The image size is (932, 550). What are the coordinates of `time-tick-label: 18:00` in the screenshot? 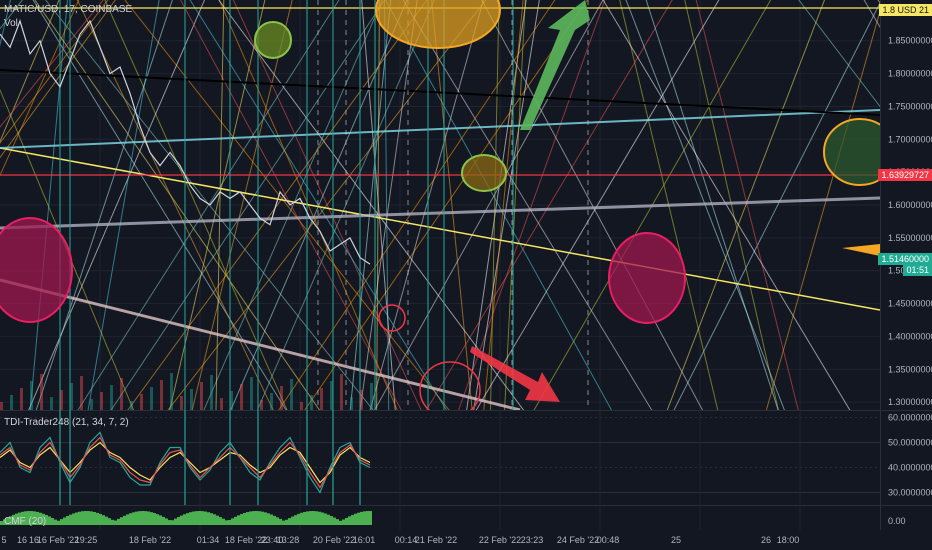 It's located at (788, 540).